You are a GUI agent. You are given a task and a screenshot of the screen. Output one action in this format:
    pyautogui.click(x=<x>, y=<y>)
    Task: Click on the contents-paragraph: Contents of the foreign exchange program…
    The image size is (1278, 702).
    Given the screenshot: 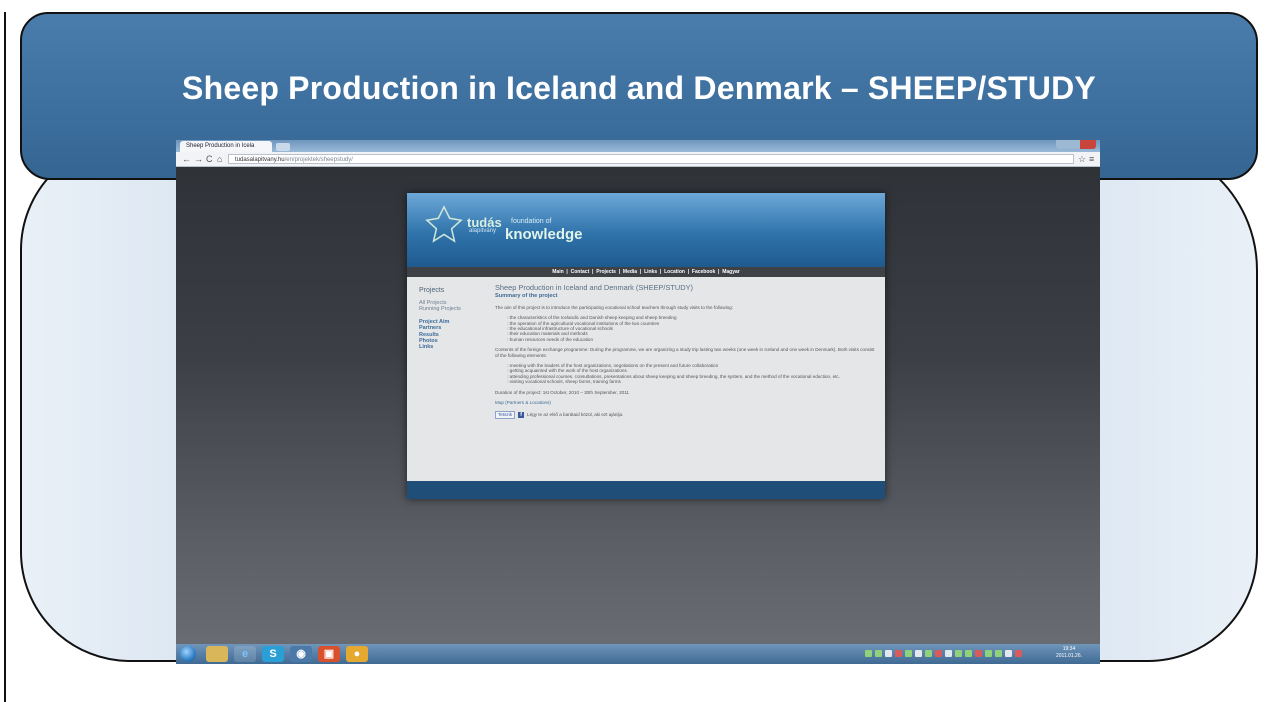 What is the action you would take?
    pyautogui.click(x=685, y=352)
    